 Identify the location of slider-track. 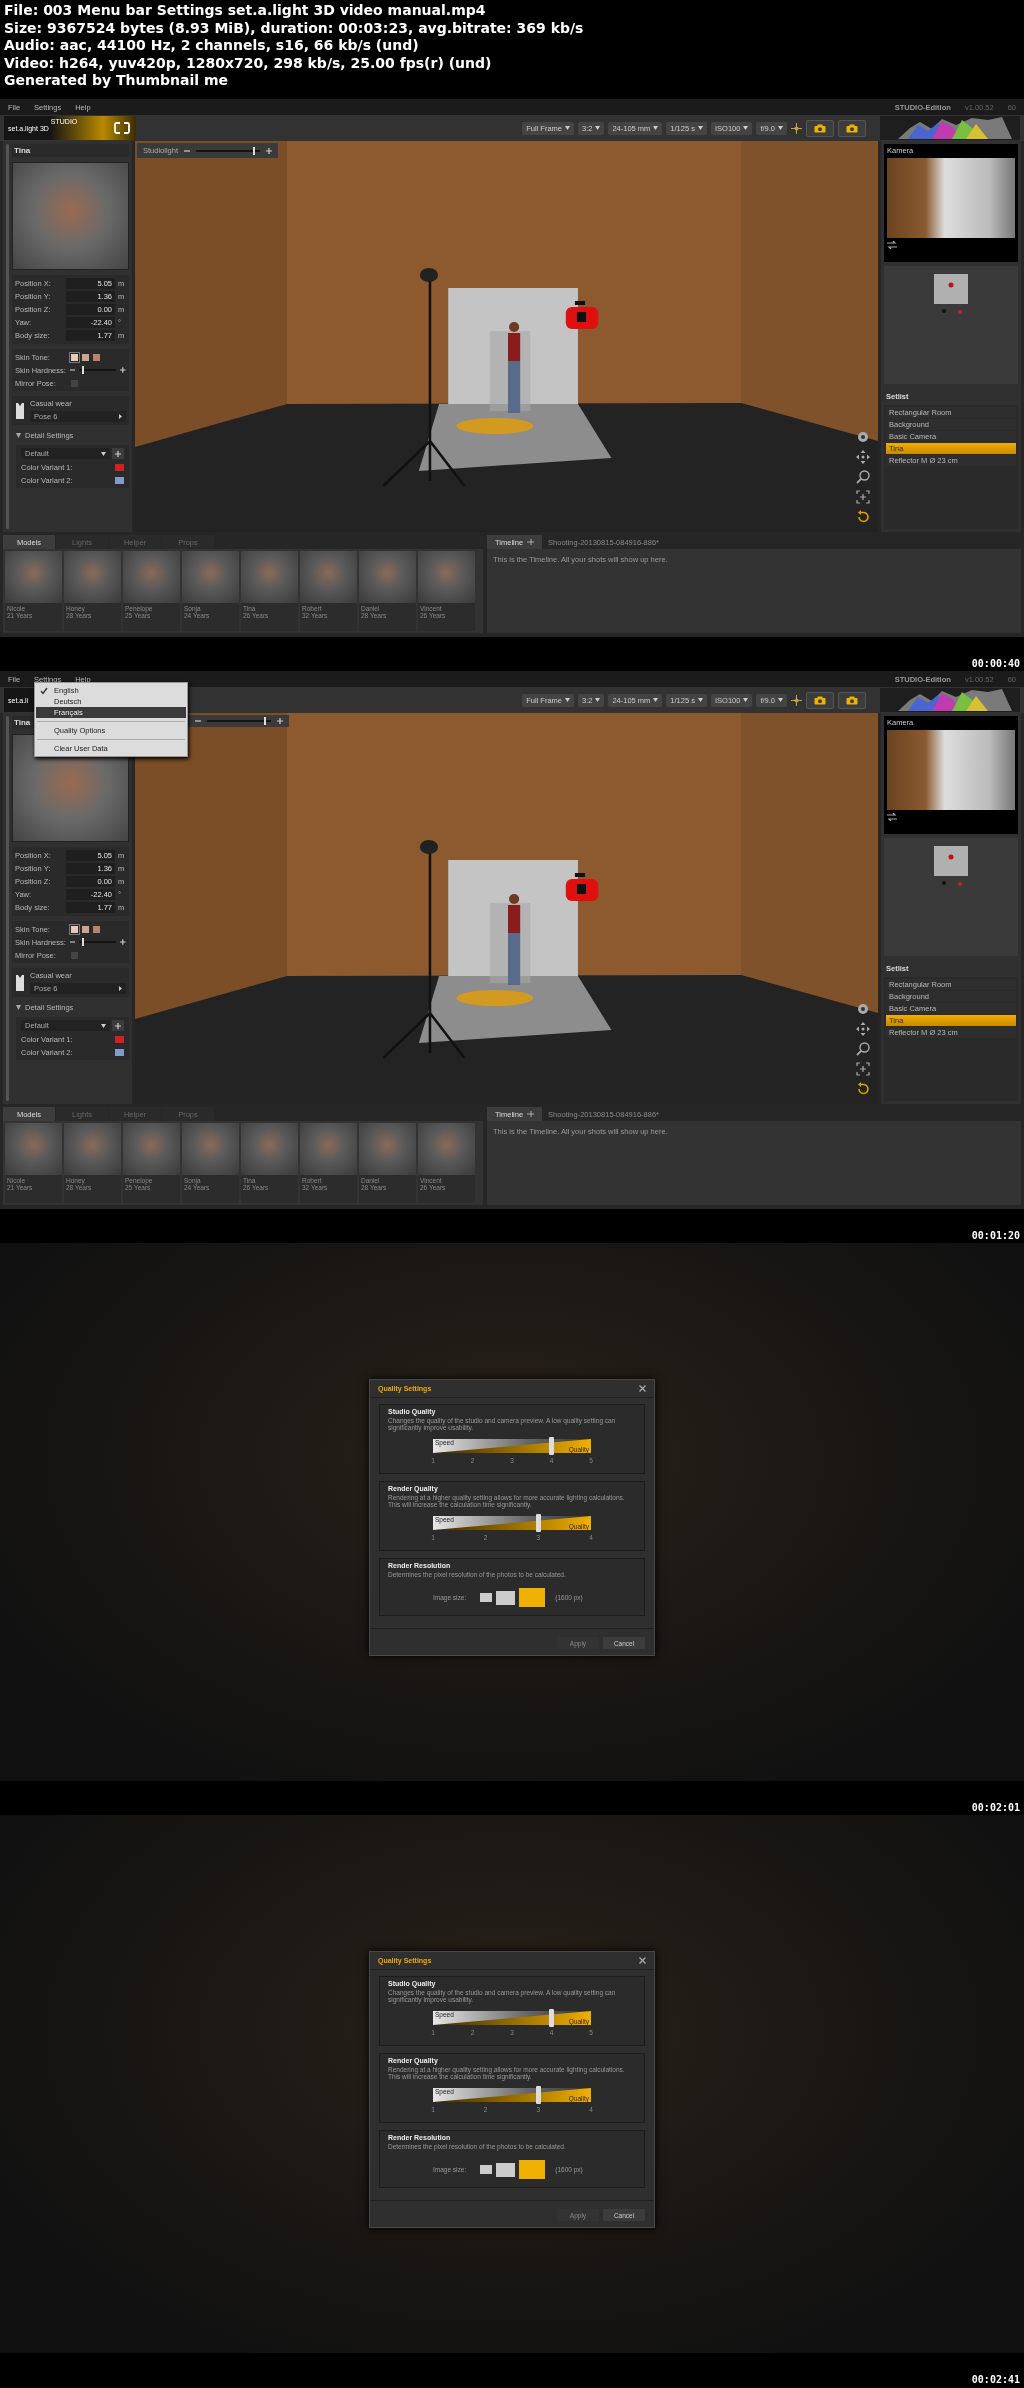
(228, 150).